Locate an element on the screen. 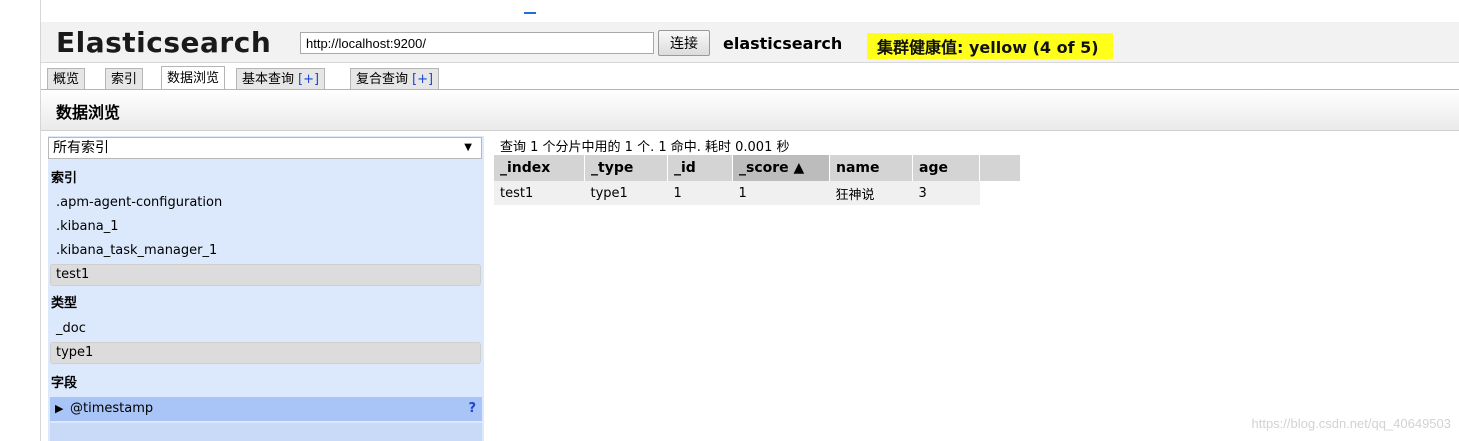 The width and height of the screenshot is (1459, 441). tab-compound-query: 复合查询 [+] is located at coordinates (395, 79).